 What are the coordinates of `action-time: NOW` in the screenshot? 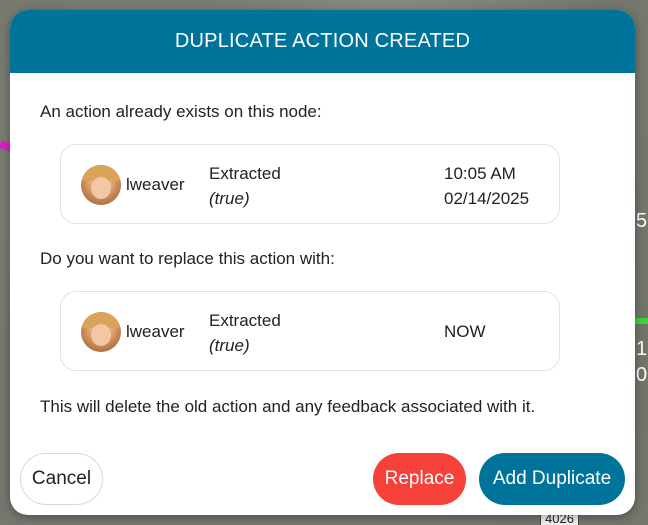 It's located at (465, 331).